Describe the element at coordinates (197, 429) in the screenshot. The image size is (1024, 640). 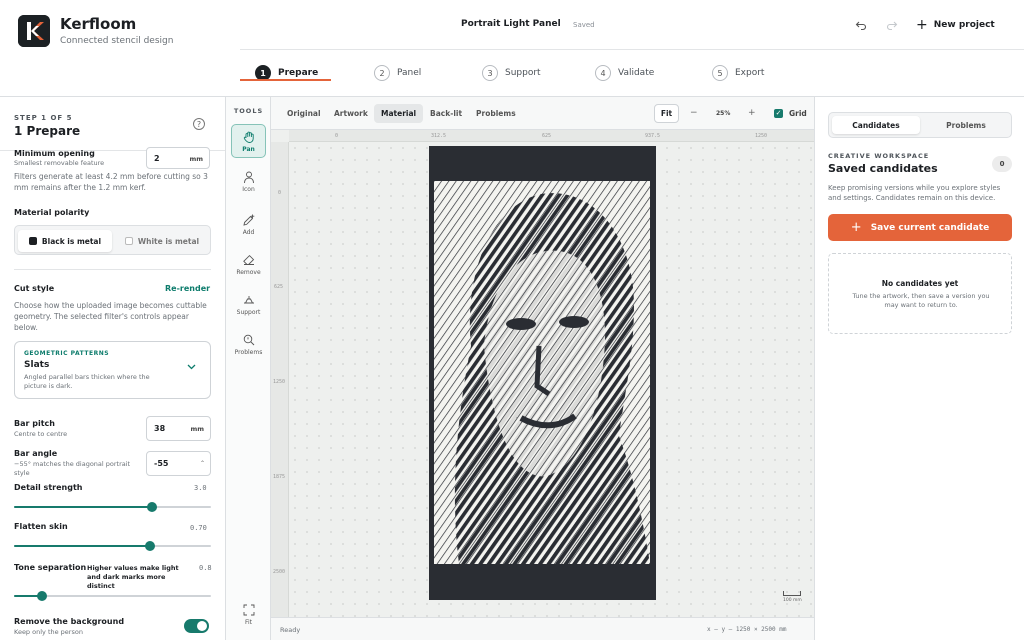
I see `input-unit: mm` at that location.